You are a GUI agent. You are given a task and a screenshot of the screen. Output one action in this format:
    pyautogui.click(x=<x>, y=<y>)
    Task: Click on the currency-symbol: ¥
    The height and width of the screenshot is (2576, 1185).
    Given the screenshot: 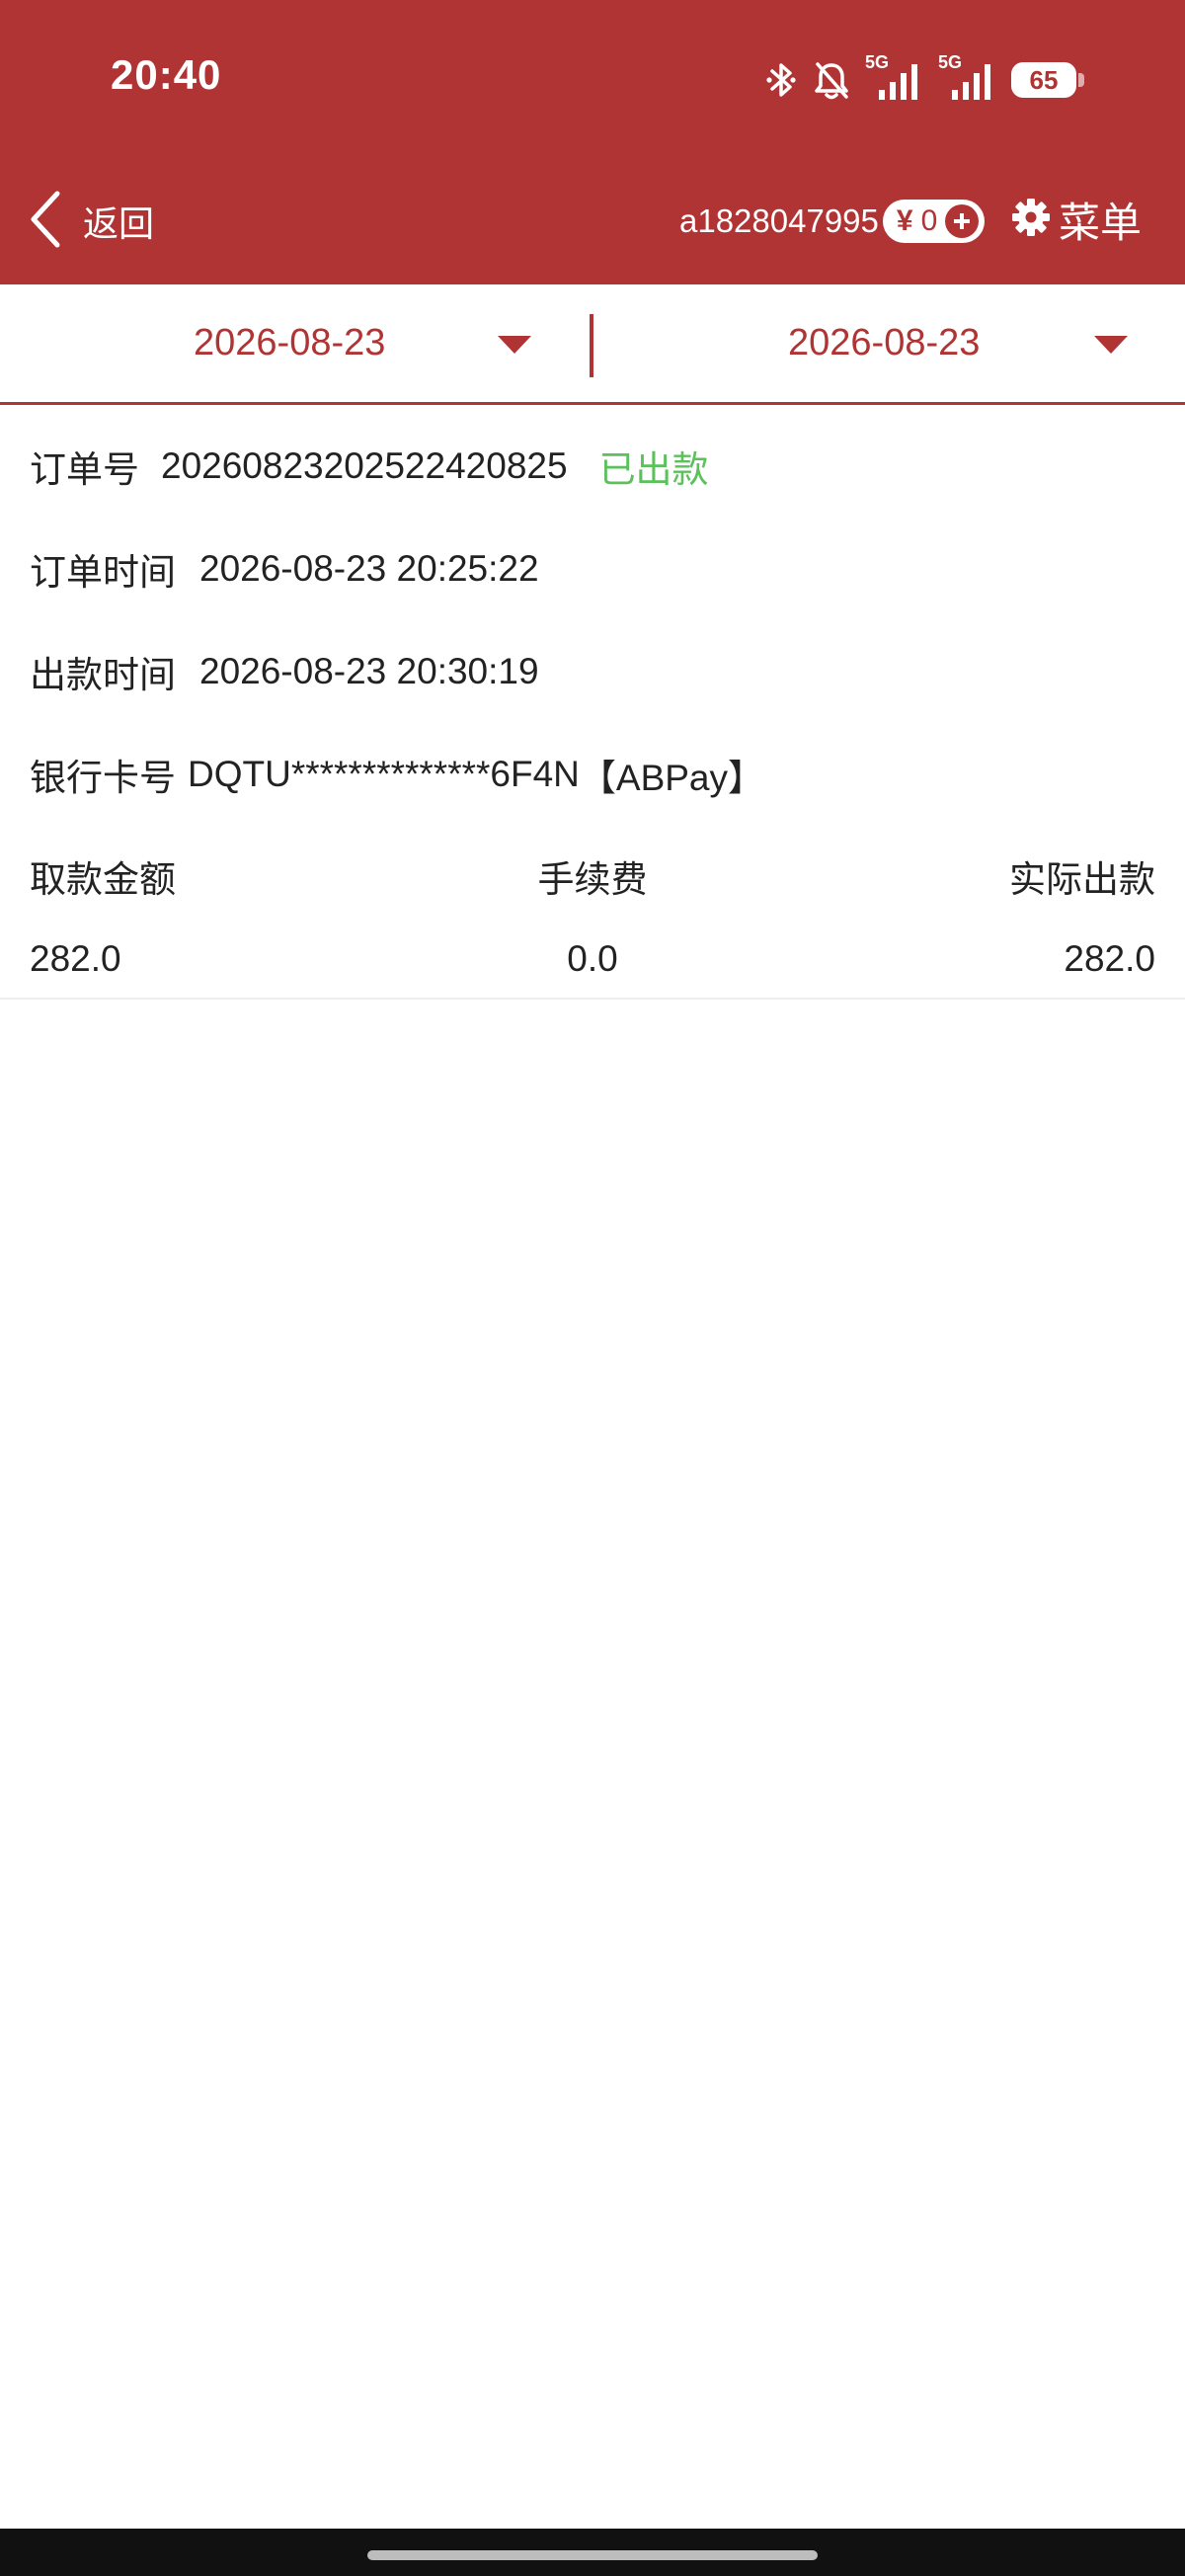 What is the action you would take?
    pyautogui.click(x=905, y=220)
    